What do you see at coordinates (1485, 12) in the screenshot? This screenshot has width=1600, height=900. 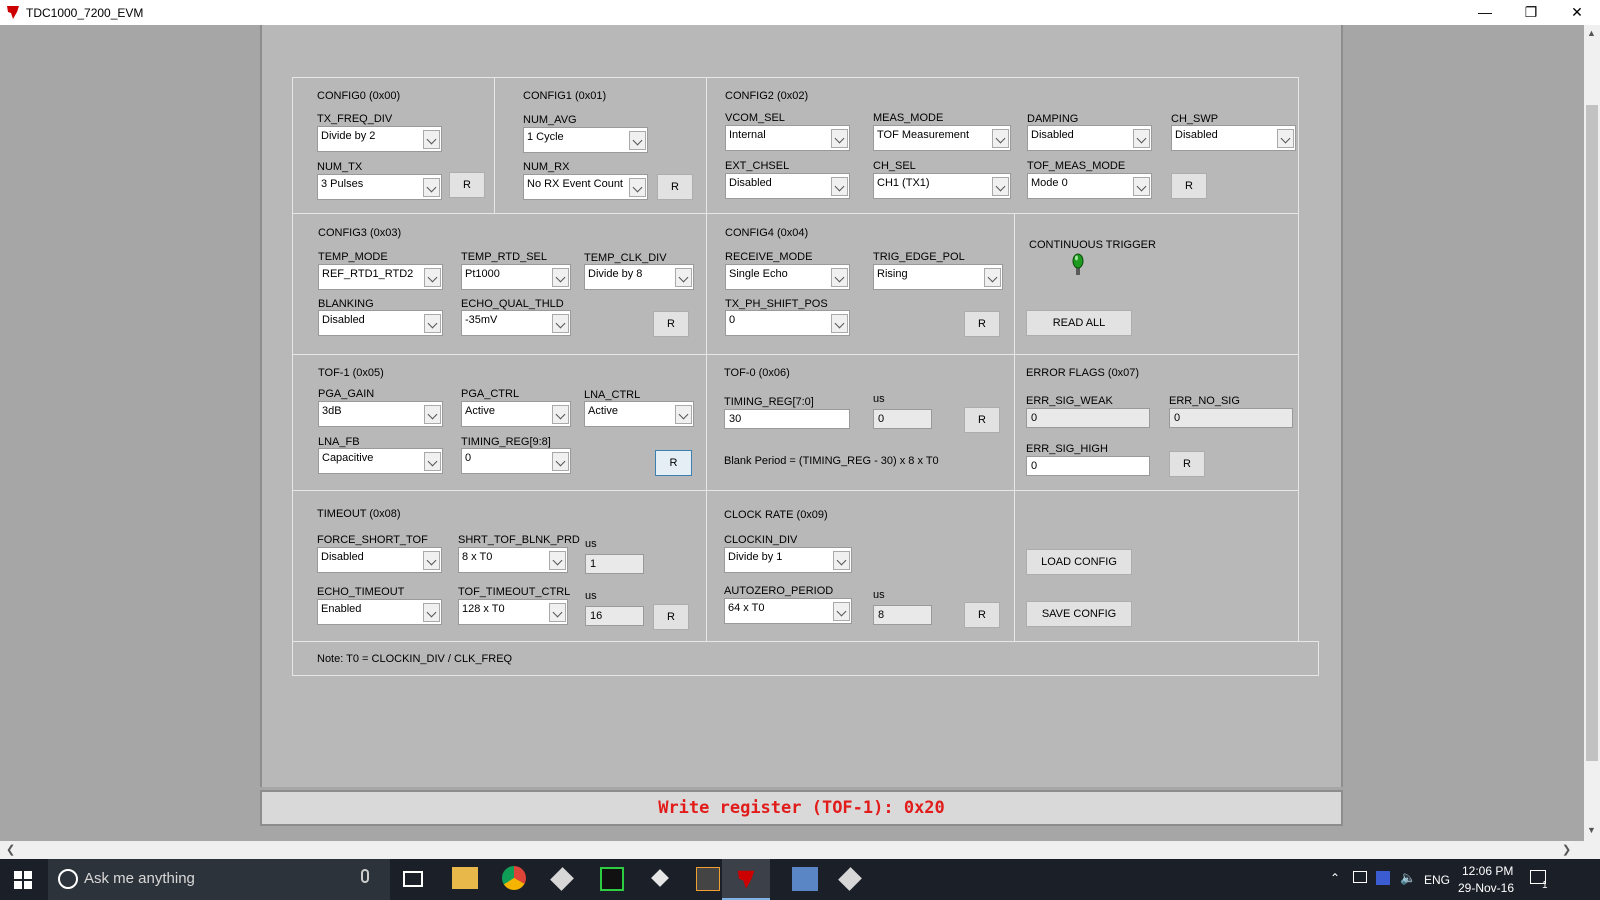 I see `minimize-button: —` at bounding box center [1485, 12].